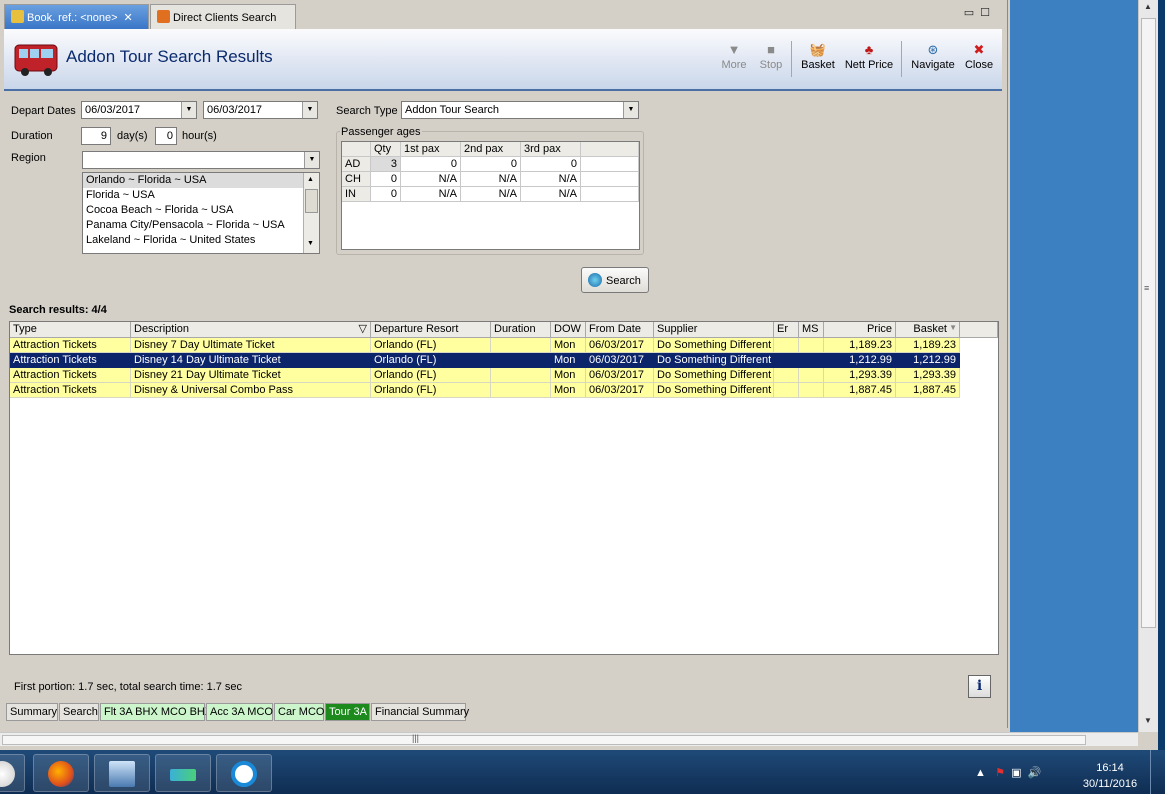  I want to click on depart-from-date: 06/03/2017 ▼, so click(139, 110).